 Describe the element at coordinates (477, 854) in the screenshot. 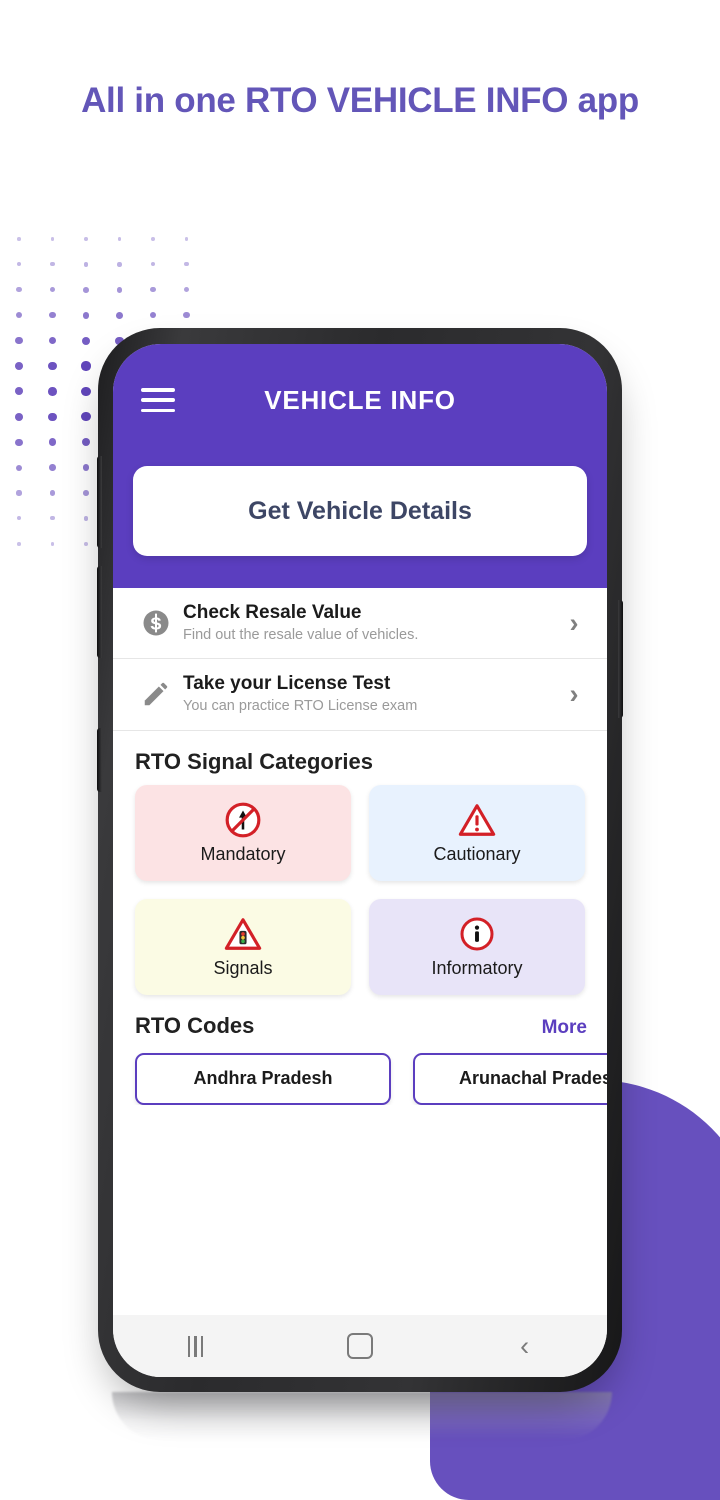

I see `category-label: Cautionary` at that location.